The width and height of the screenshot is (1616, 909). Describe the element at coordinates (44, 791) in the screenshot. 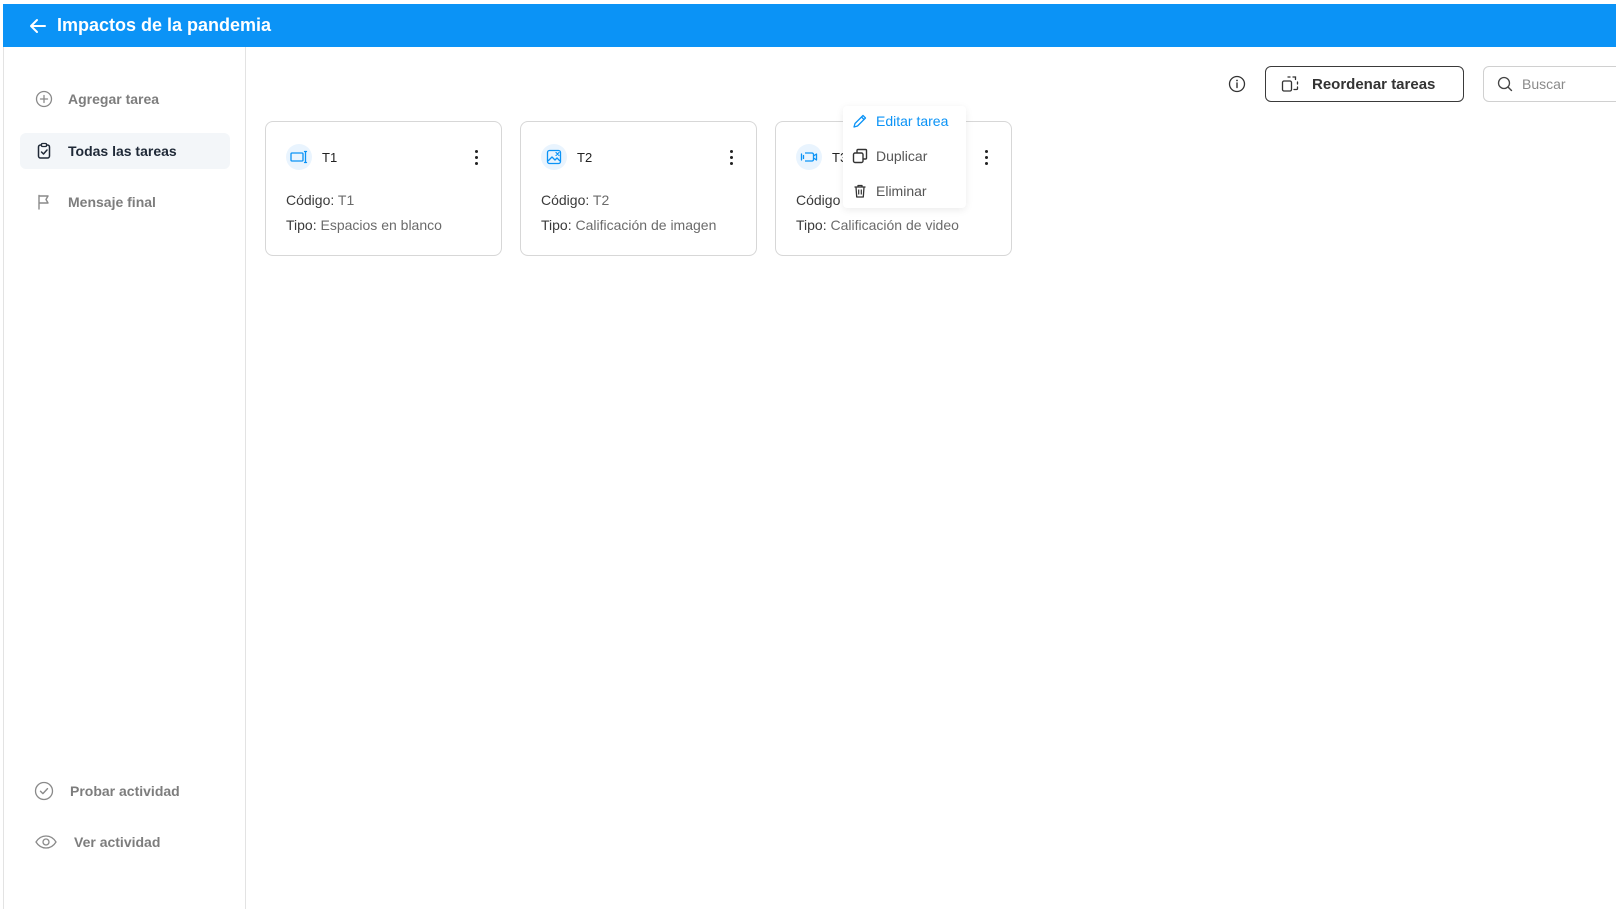

I see `check-circle-icon` at that location.